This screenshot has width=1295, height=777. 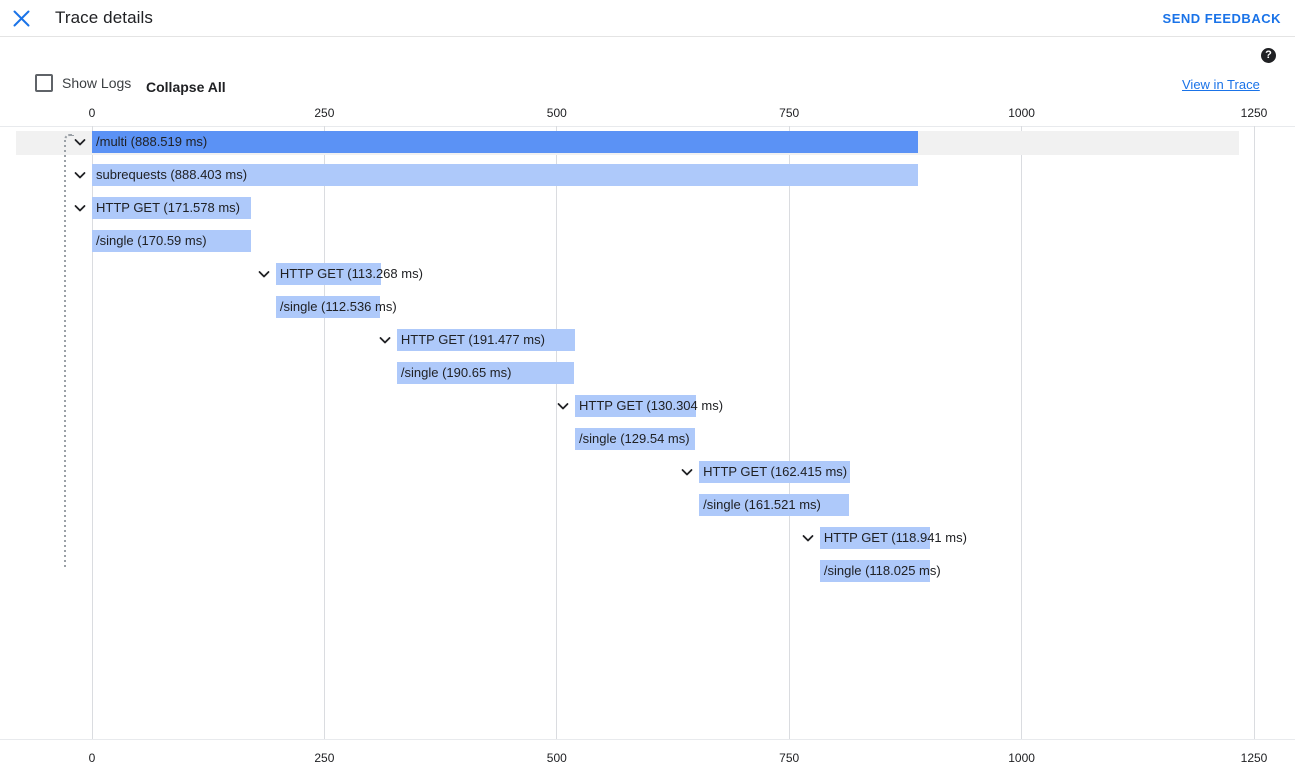 What do you see at coordinates (647, 274) in the screenshot?
I see `span-row: HTTP GET (113.268 ms)` at bounding box center [647, 274].